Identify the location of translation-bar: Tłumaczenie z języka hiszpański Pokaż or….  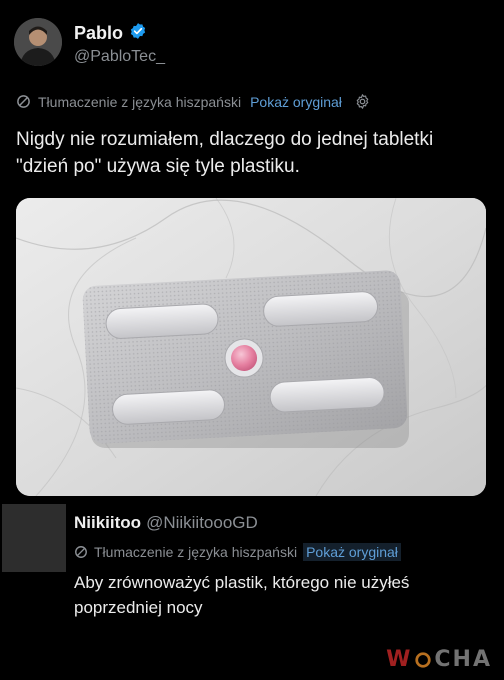
(193, 101).